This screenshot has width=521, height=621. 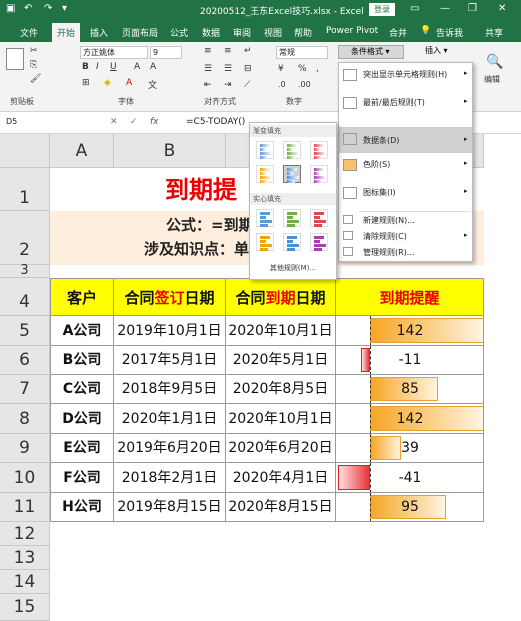 I want to click on align-center-icon: ☰, so click(x=228, y=69).